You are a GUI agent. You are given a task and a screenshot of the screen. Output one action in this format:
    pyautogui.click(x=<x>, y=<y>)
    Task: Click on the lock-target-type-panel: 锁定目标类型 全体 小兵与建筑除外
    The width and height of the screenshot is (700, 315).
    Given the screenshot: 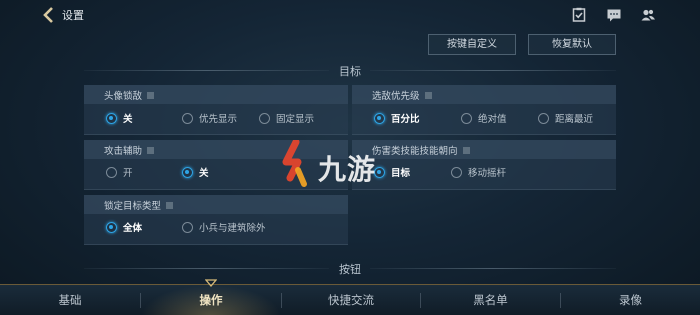 What is the action you would take?
    pyautogui.click(x=216, y=220)
    